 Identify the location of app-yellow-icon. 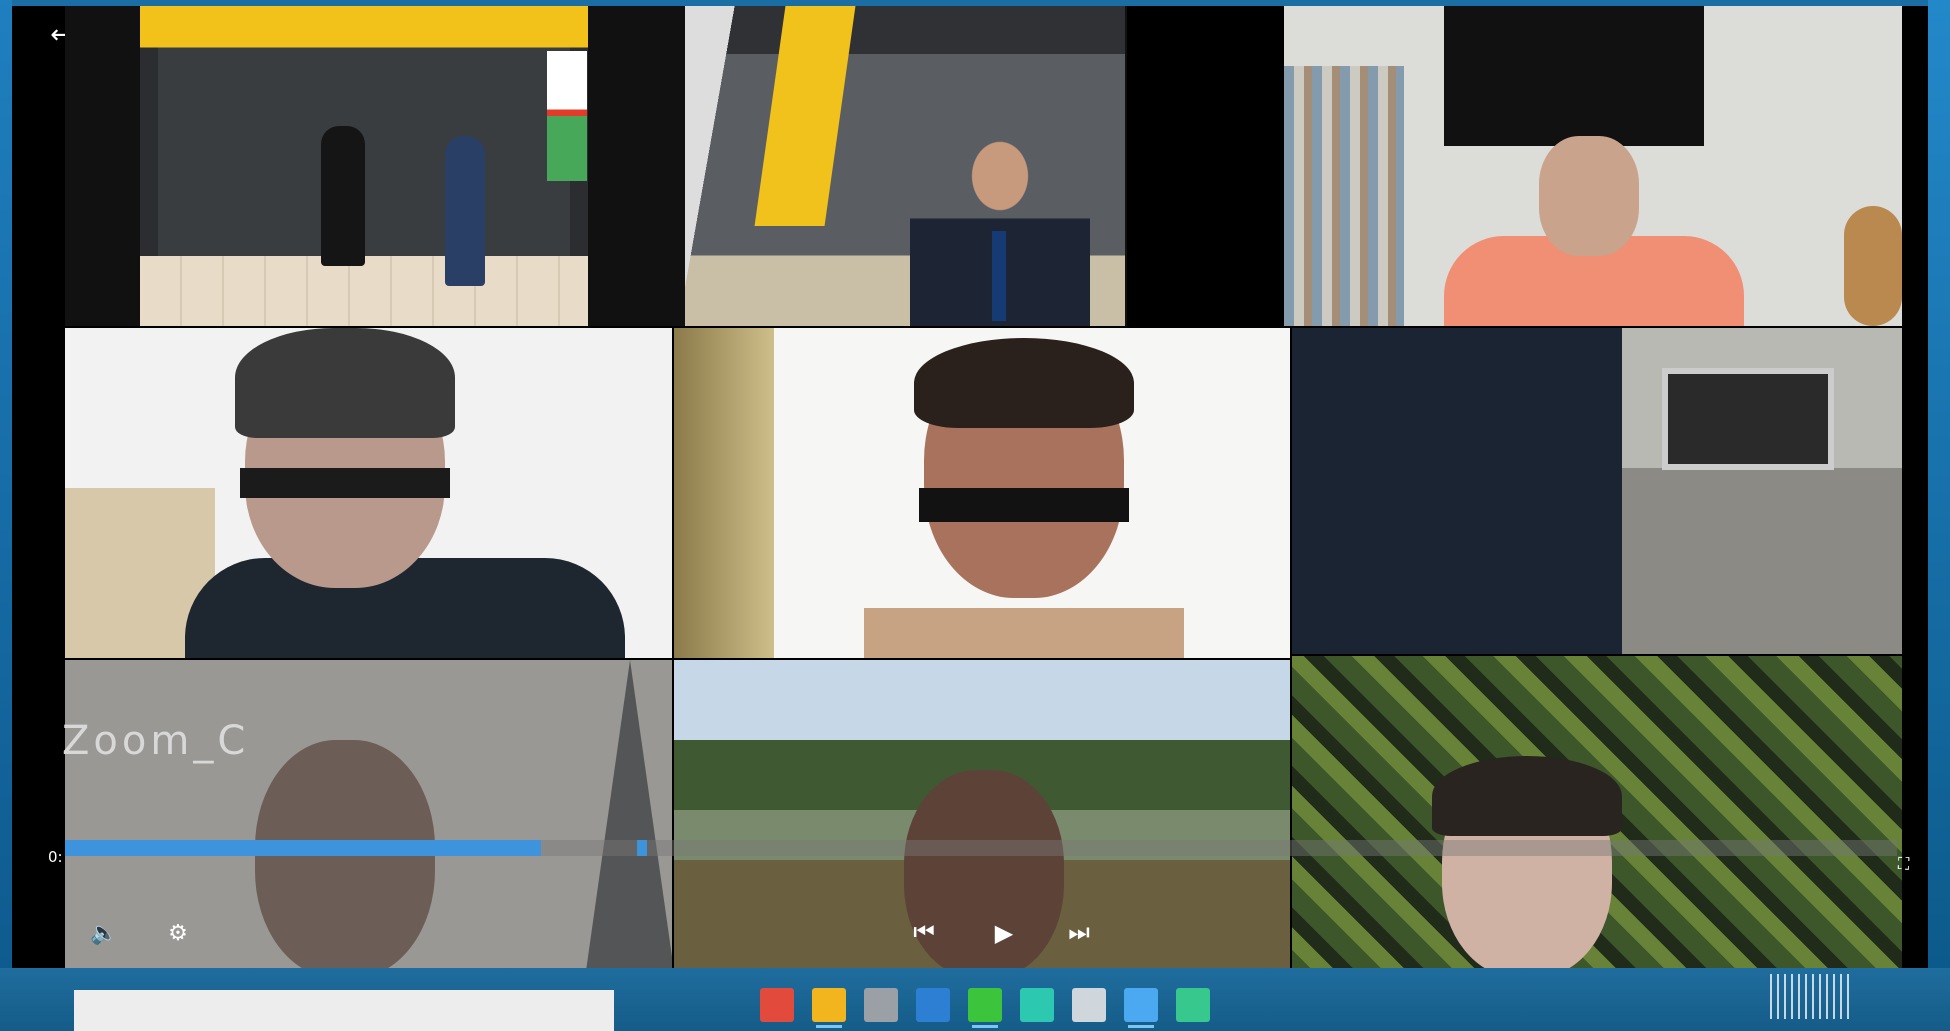
(829, 1008).